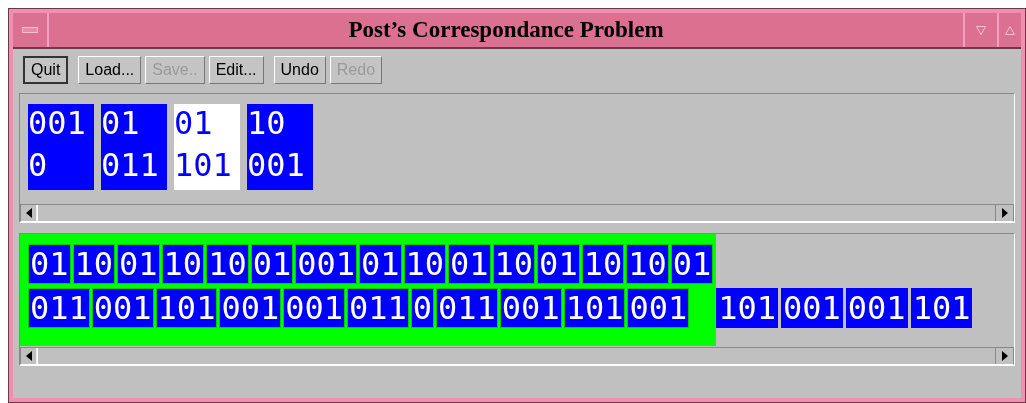 The height and width of the screenshot is (403, 1026). What do you see at coordinates (61, 147) in the screenshot?
I see `domino-card: 001 0` at bounding box center [61, 147].